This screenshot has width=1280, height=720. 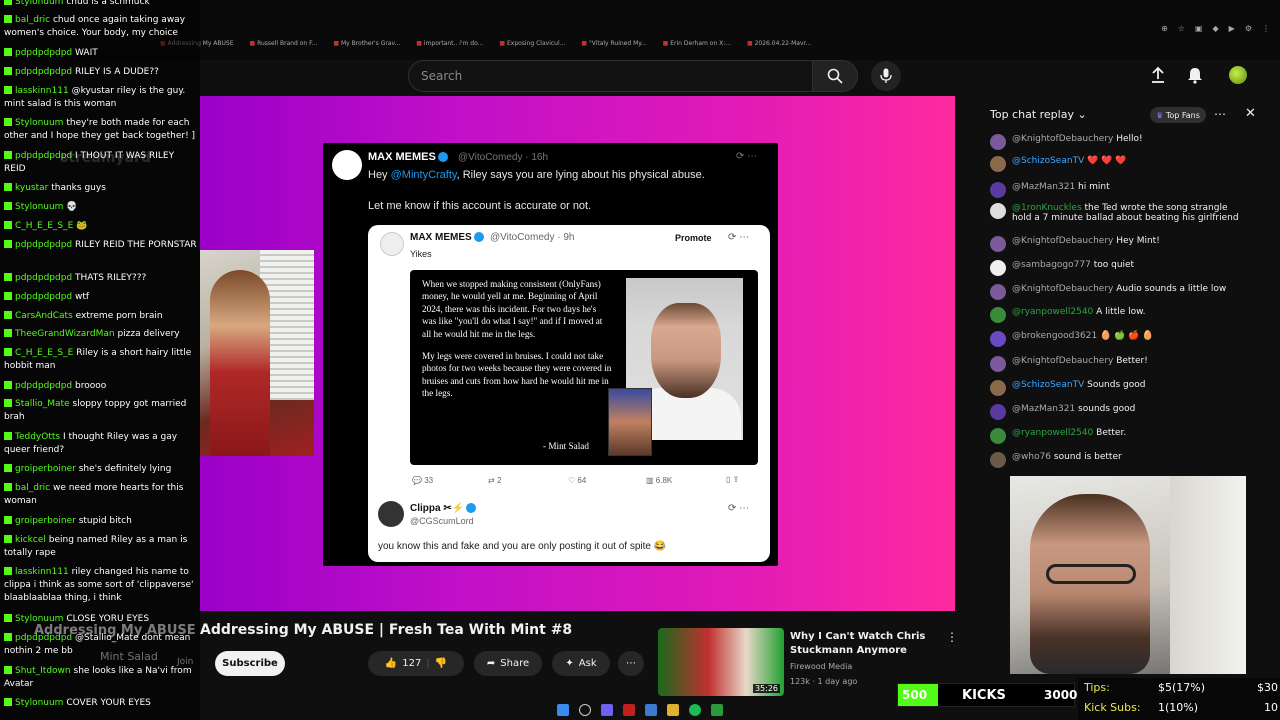 What do you see at coordinates (1195, 77) in the screenshot?
I see `notifications-button` at bounding box center [1195, 77].